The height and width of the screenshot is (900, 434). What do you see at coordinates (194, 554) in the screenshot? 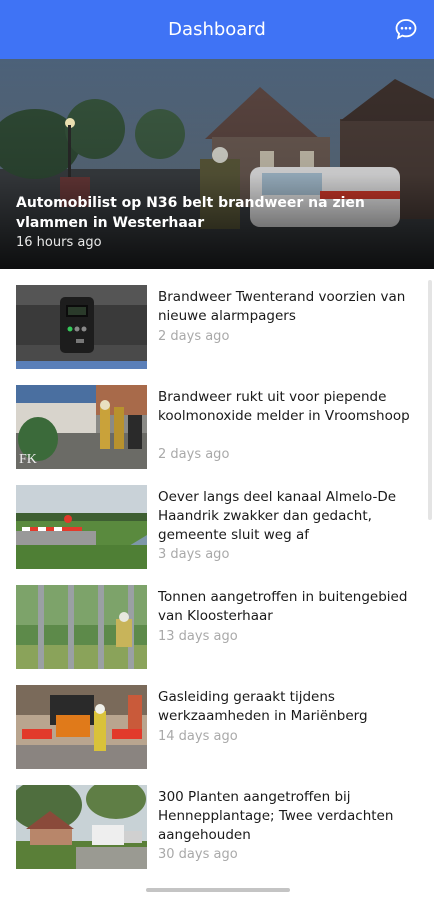
I see `article-time: 3 days ago` at bounding box center [194, 554].